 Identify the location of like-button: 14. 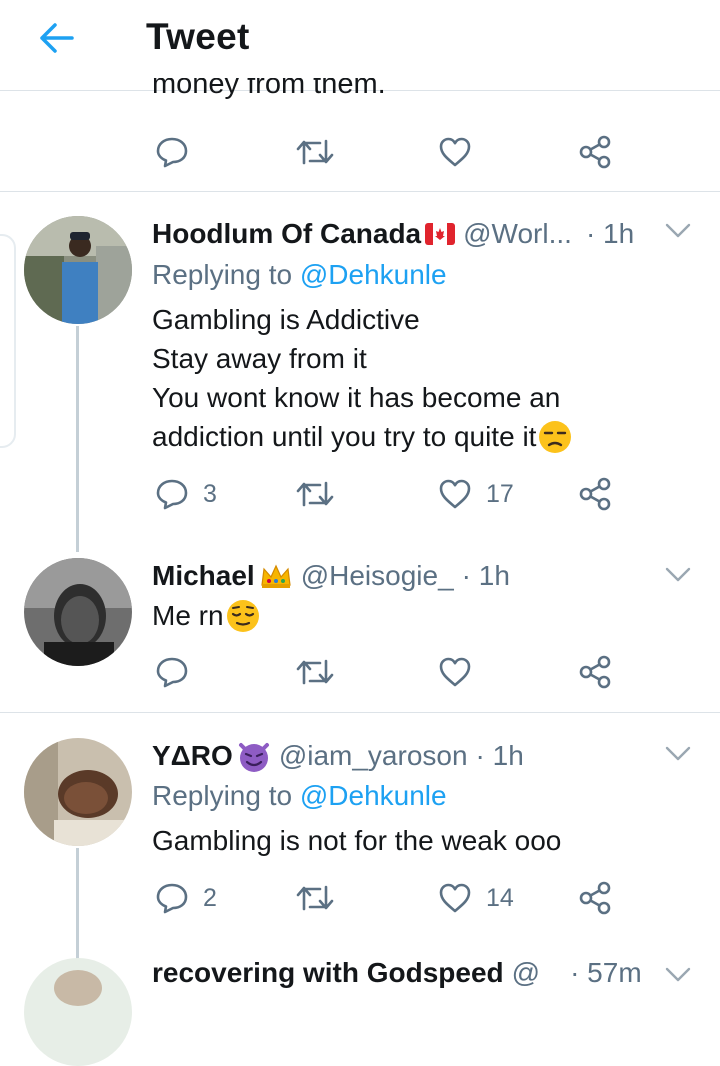
(476, 898).